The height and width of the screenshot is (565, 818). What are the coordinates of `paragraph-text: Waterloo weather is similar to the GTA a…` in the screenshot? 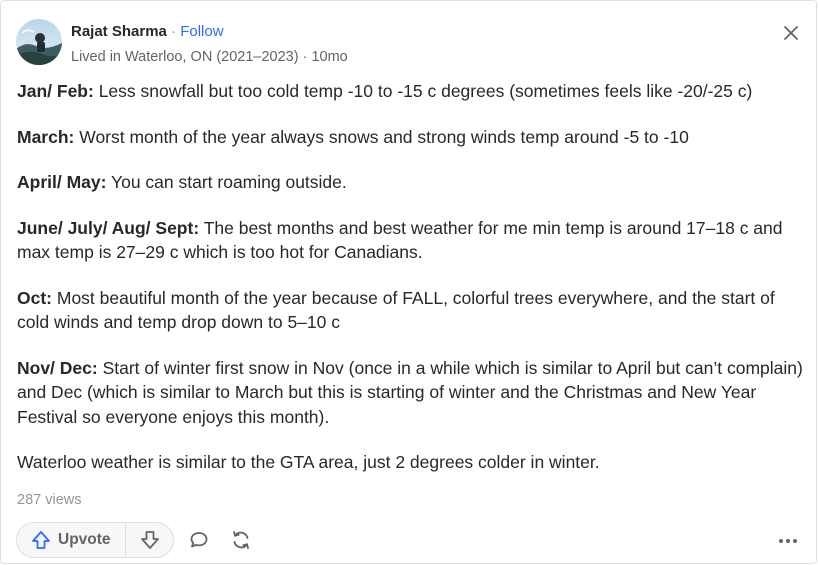 It's located at (308, 462).